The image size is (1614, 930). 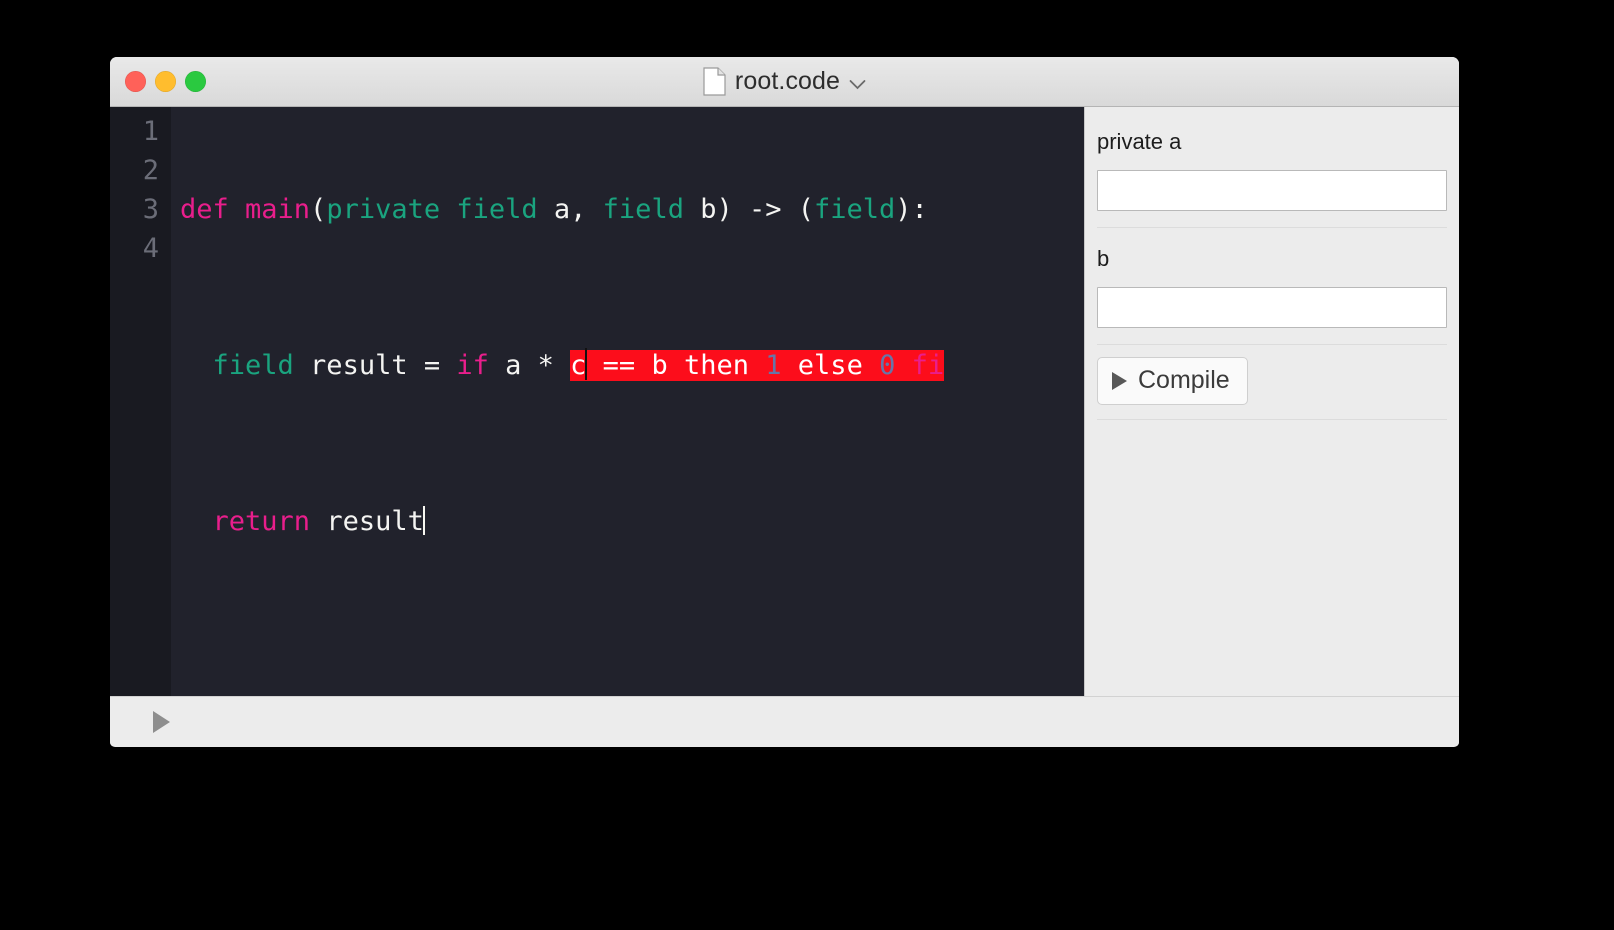 What do you see at coordinates (432, 209) in the screenshot?
I see `token: private field` at bounding box center [432, 209].